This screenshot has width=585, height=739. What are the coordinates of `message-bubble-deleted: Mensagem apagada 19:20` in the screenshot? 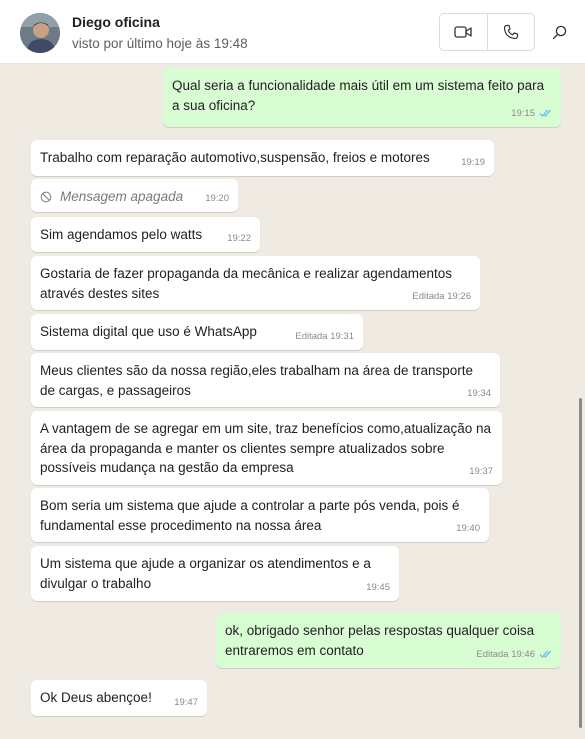 It's located at (134, 195).